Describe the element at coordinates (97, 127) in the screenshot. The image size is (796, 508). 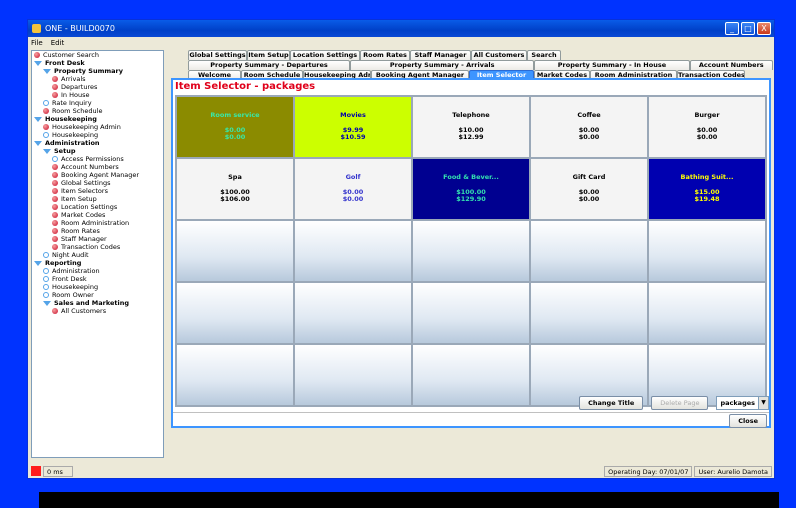
I see `tree-item: Housekeeping Admin` at that location.